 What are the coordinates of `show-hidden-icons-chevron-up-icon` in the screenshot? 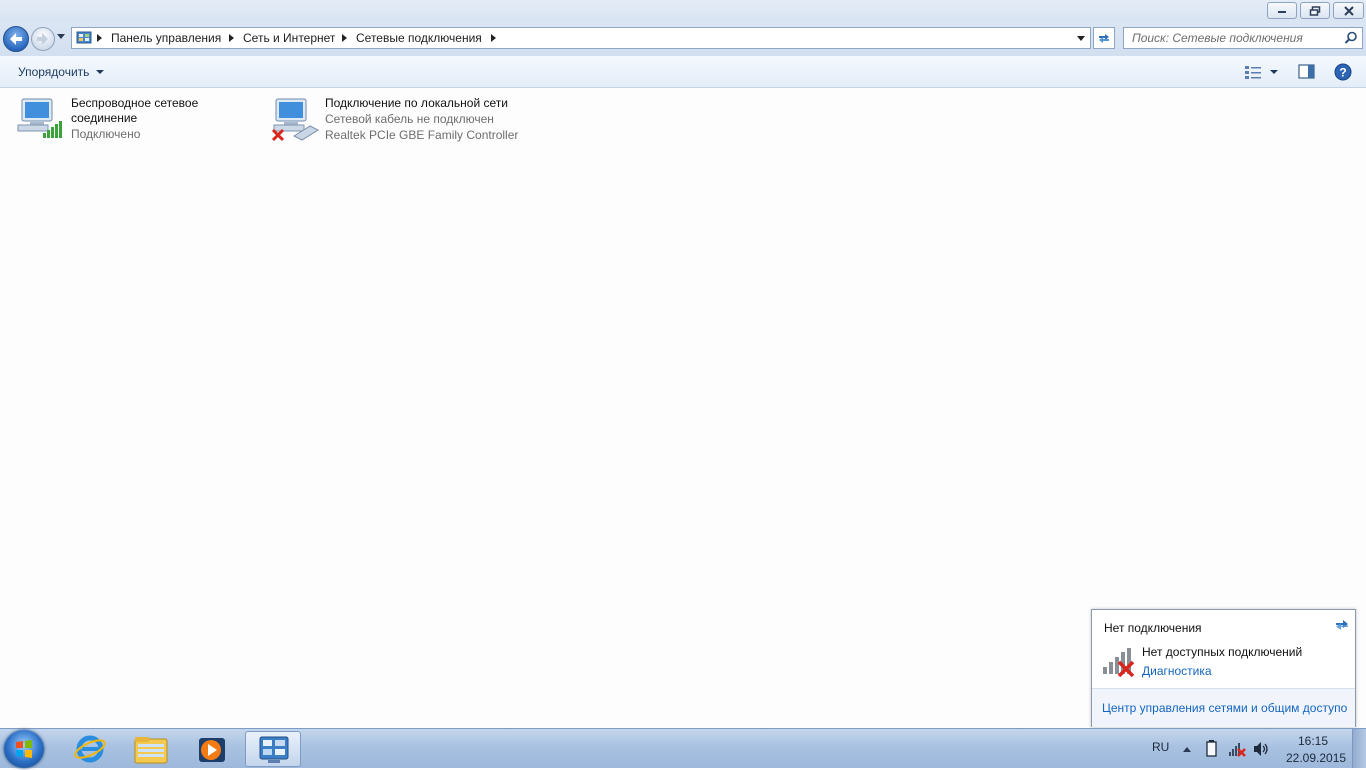 It's located at (1187, 749).